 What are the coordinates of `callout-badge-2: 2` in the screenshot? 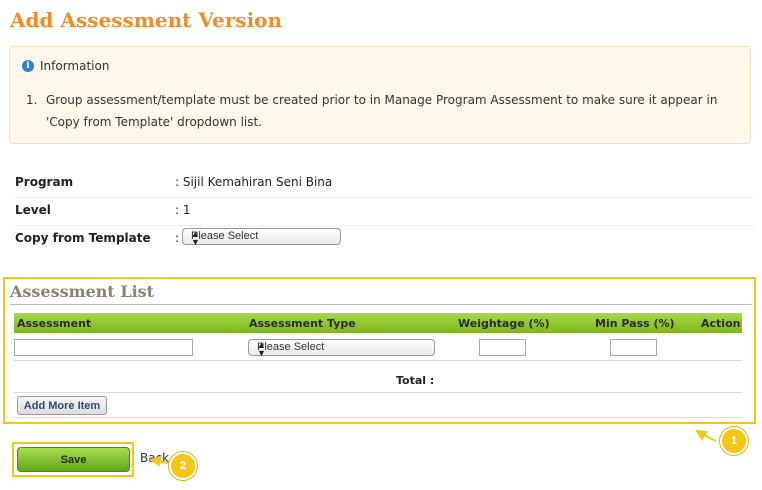 It's located at (183, 466).